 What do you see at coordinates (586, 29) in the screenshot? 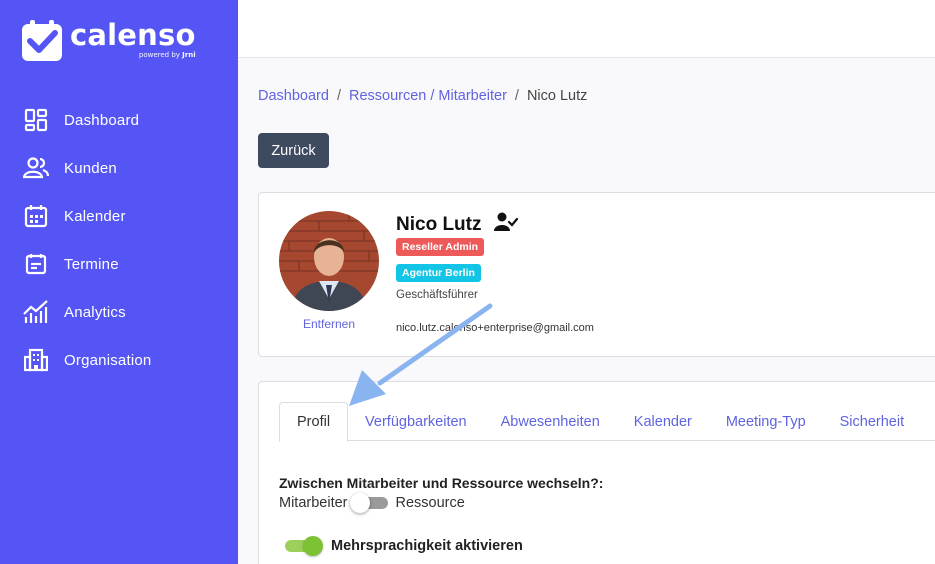
I see `top-bar` at bounding box center [586, 29].